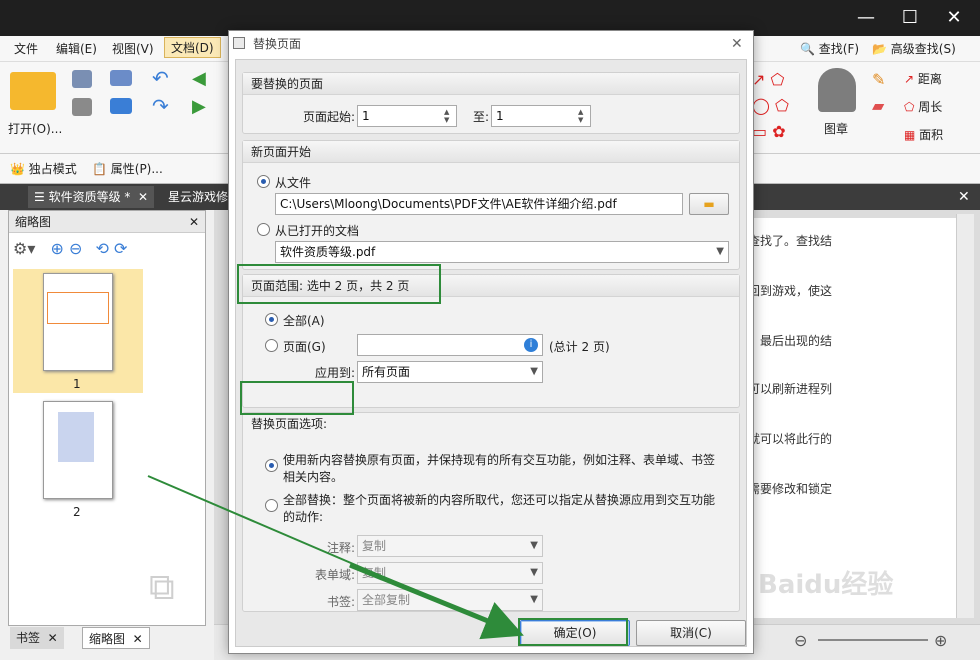 This screenshot has width=980, height=660. What do you see at coordinates (436, 601) in the screenshot?
I see `annotation-thick-arrow` at bounding box center [436, 601].